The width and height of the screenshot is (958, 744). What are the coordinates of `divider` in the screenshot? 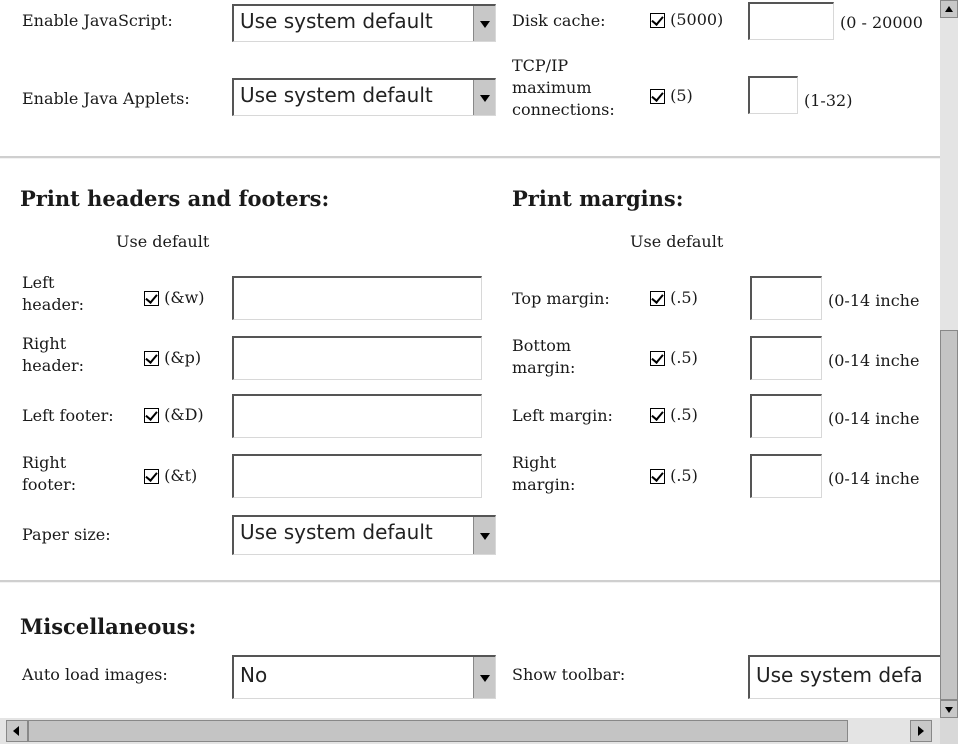 It's located at (470, 581).